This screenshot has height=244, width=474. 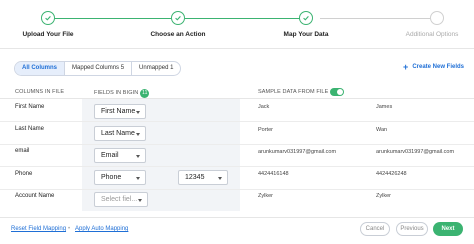 What do you see at coordinates (297, 152) in the screenshot?
I see `sample-value-1: arunkumarv031997@gmail.com` at bounding box center [297, 152].